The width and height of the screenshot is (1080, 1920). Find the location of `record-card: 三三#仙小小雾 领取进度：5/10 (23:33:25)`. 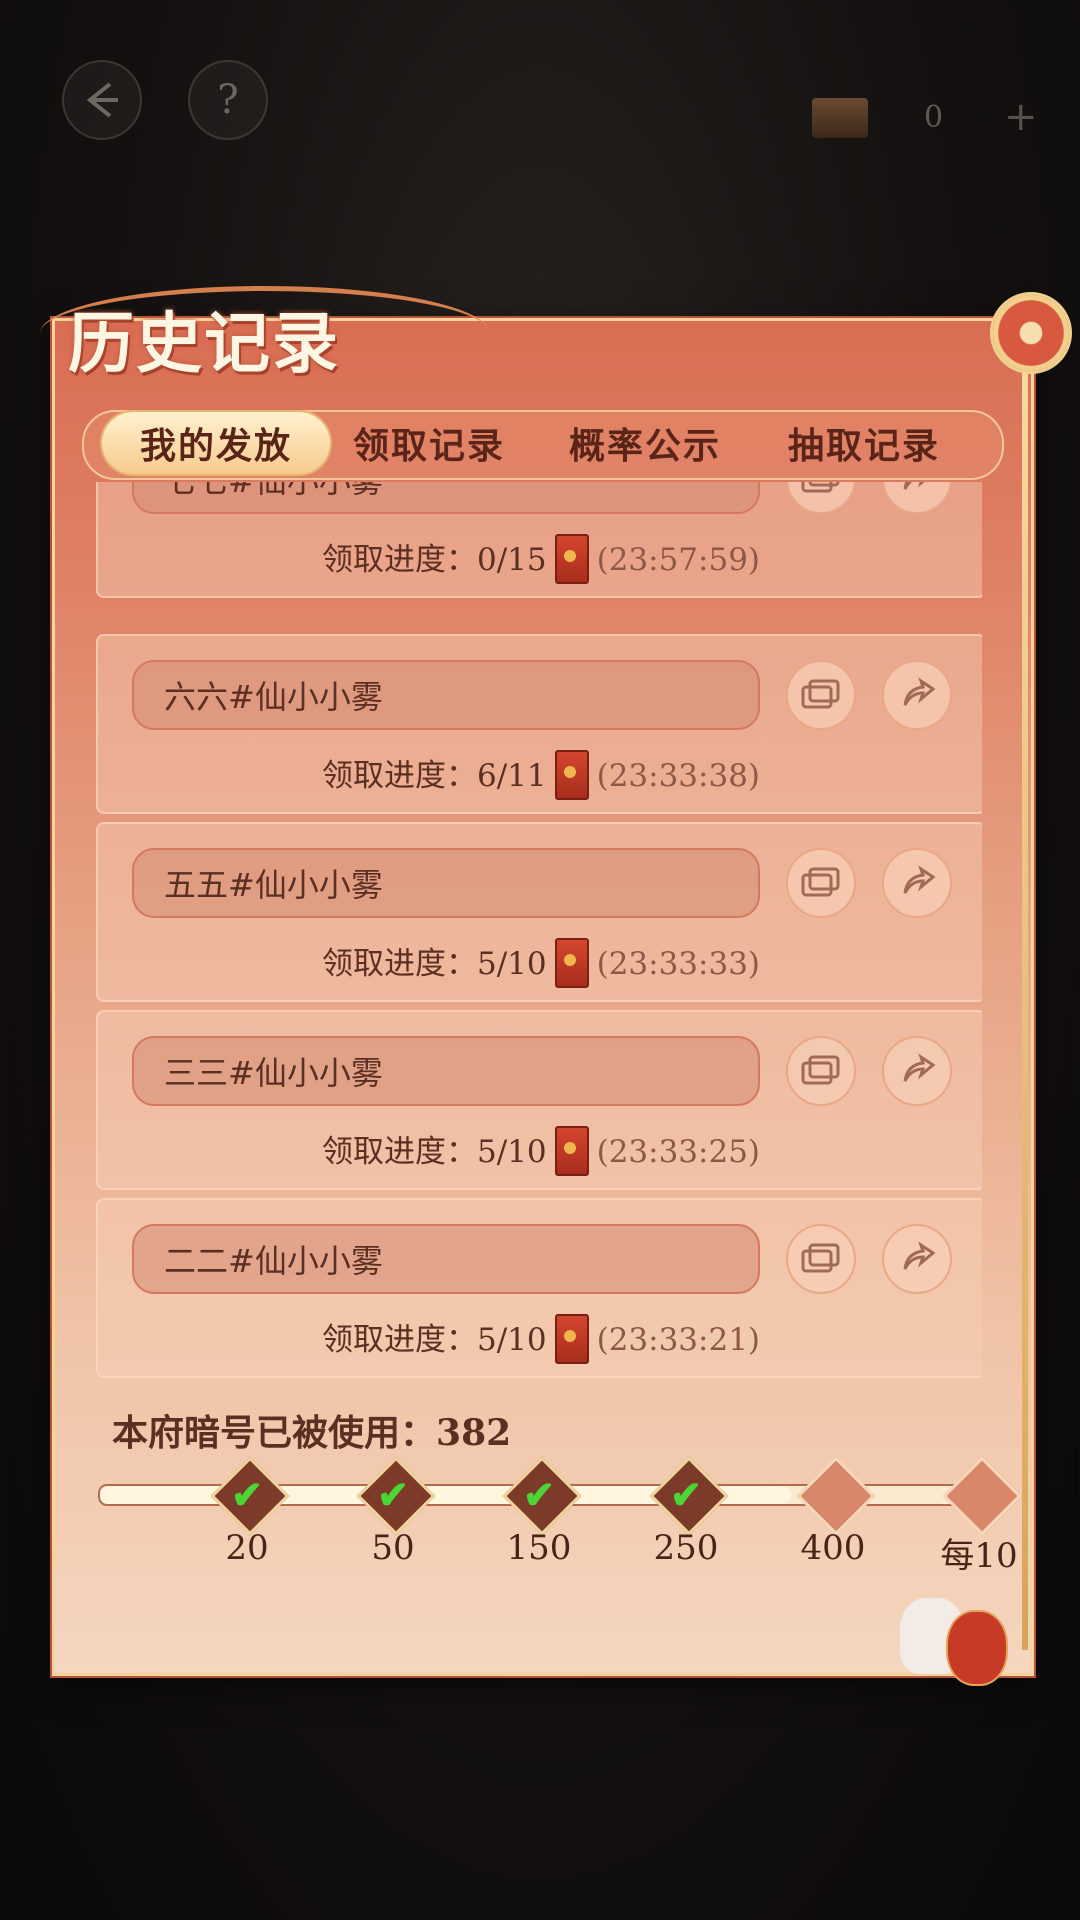

record-card: 三三#仙小小雾 领取进度：5/10 (23:33:25) is located at coordinates (539, 1100).